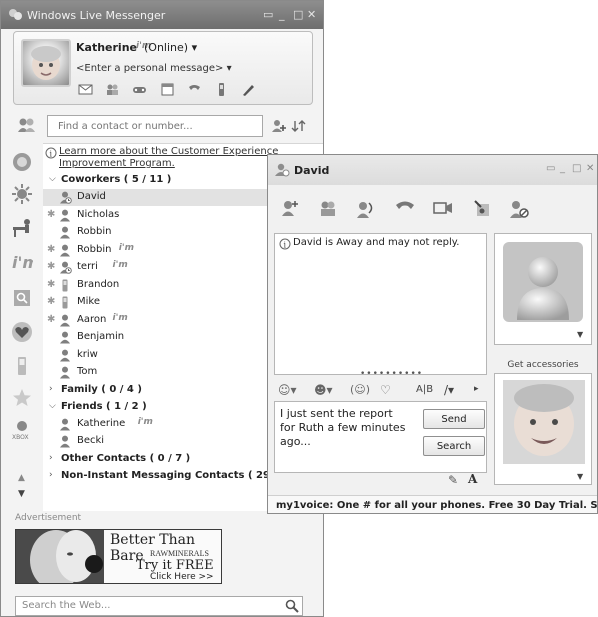  I want to click on ad-link: Click Here >>, so click(182, 577).